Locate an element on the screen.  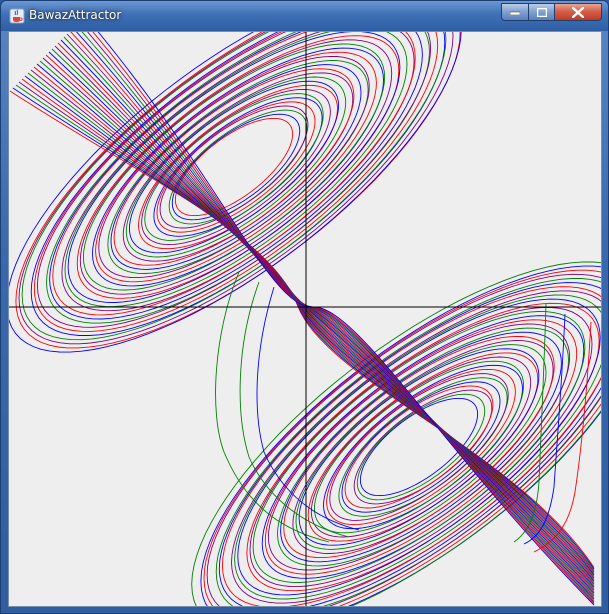
window-title: BawazAttractor is located at coordinates (75, 15).